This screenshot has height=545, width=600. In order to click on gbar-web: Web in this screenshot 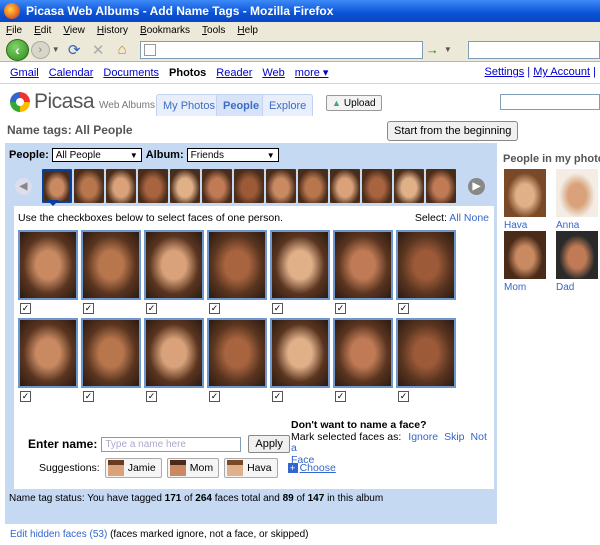, I will do `click(273, 73)`.